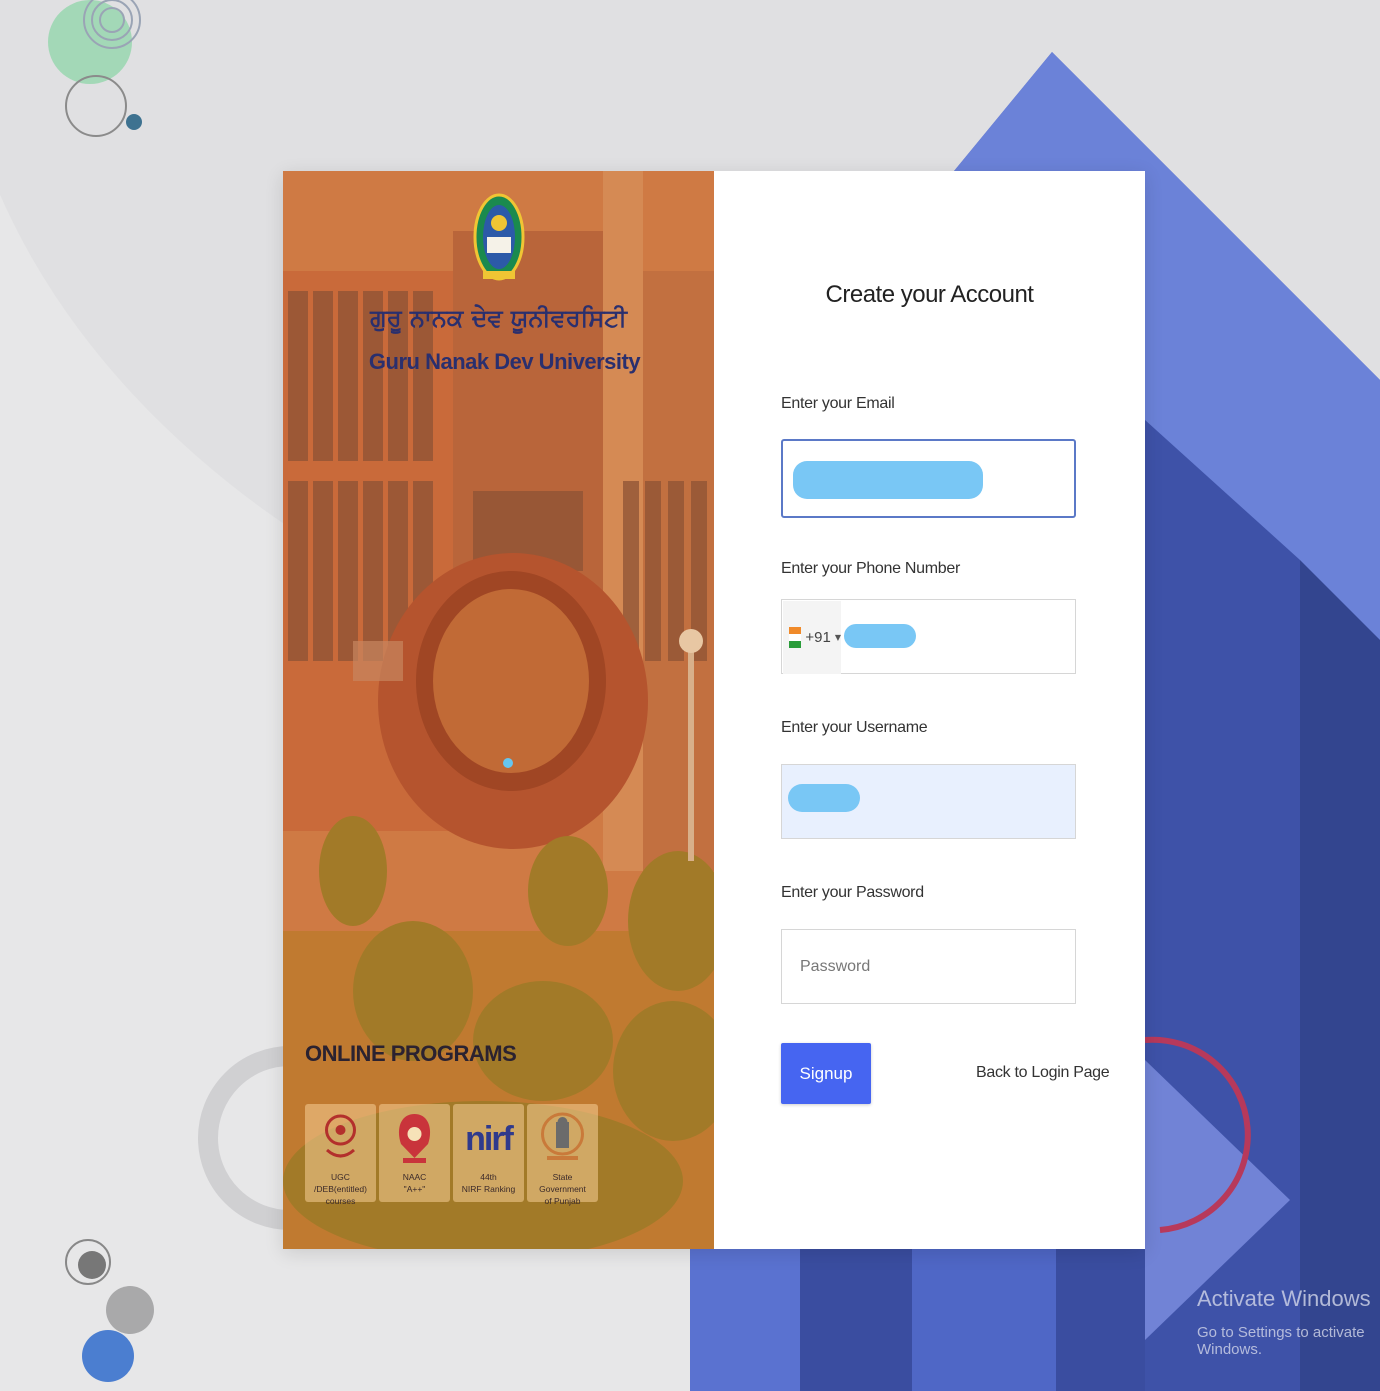 The height and width of the screenshot is (1391, 1380). What do you see at coordinates (414, 1138) in the screenshot?
I see `naac-logo-icon` at bounding box center [414, 1138].